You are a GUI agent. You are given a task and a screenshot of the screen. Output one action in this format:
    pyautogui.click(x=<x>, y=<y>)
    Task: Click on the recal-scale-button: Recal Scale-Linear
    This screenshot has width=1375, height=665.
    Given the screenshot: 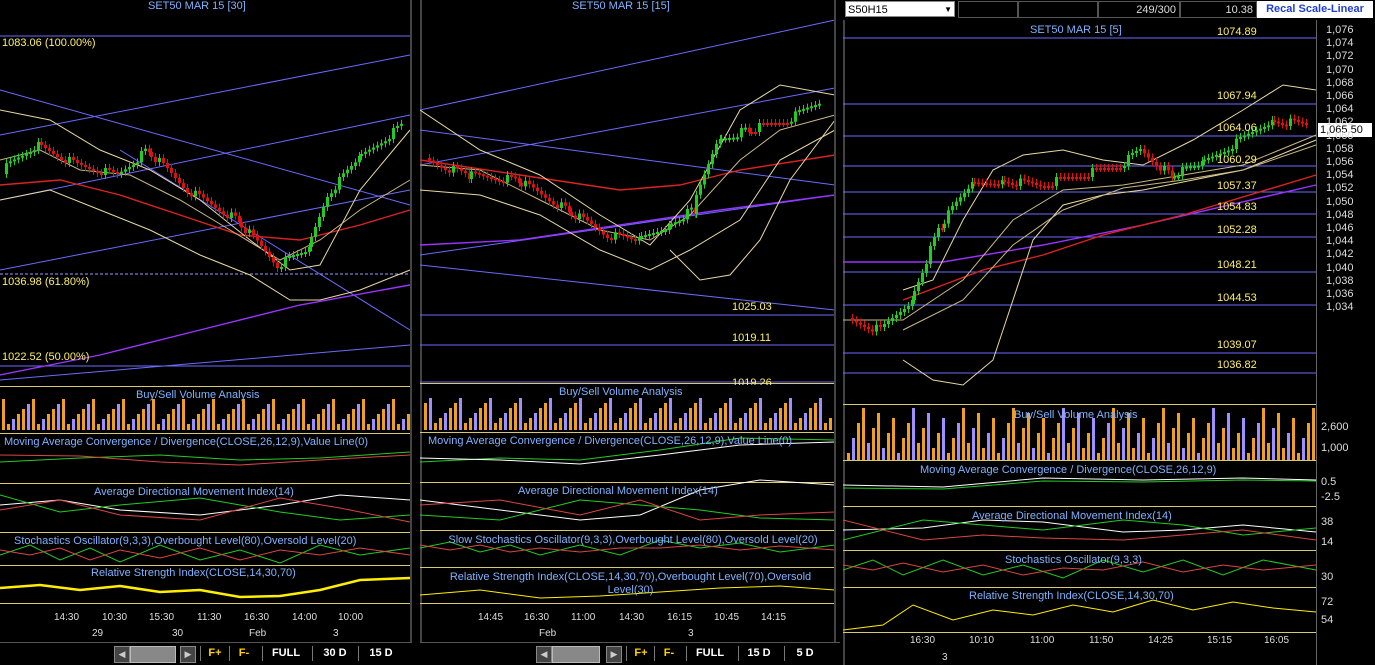 What is the action you would take?
    pyautogui.click(x=1315, y=9)
    